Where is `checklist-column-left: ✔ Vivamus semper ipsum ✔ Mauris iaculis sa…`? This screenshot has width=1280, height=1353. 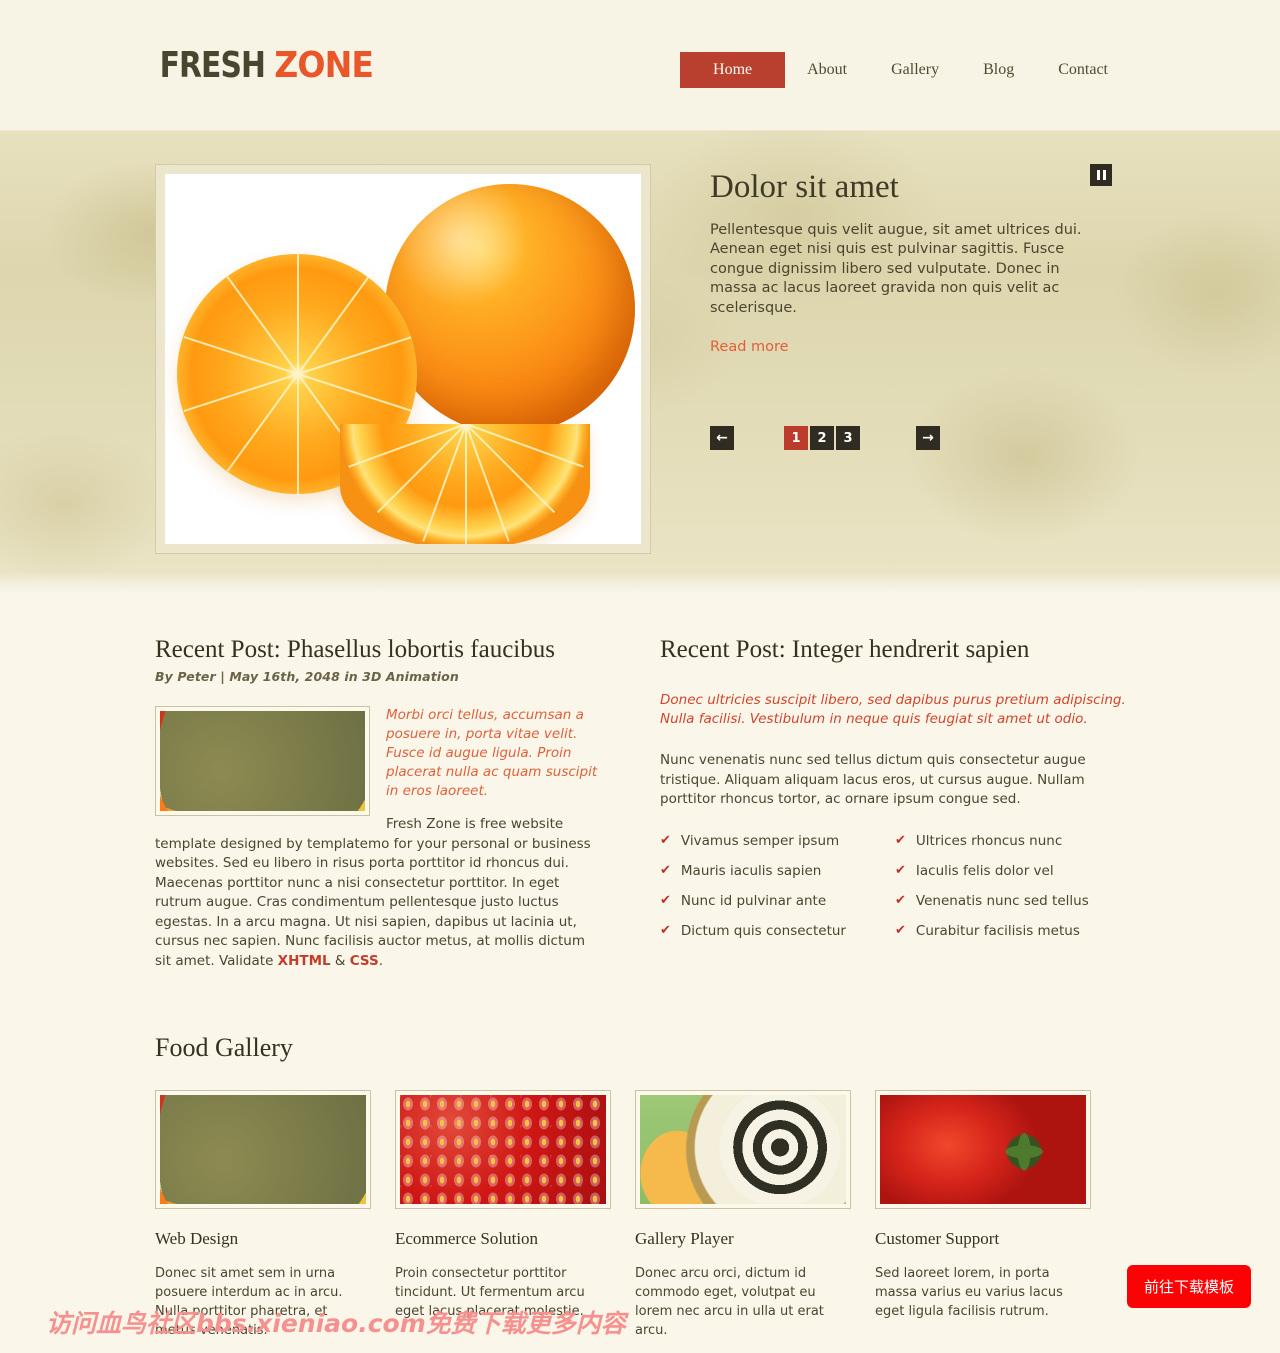 checklist-column-left: ✔ Vivamus semper ipsum ✔ Mauris iaculis sa… is located at coordinates (777, 893).